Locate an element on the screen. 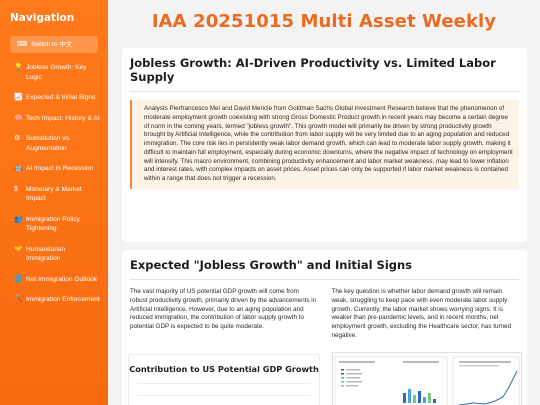 This screenshot has width=540, height=405. robot-icon: 🤖 is located at coordinates (18, 168).